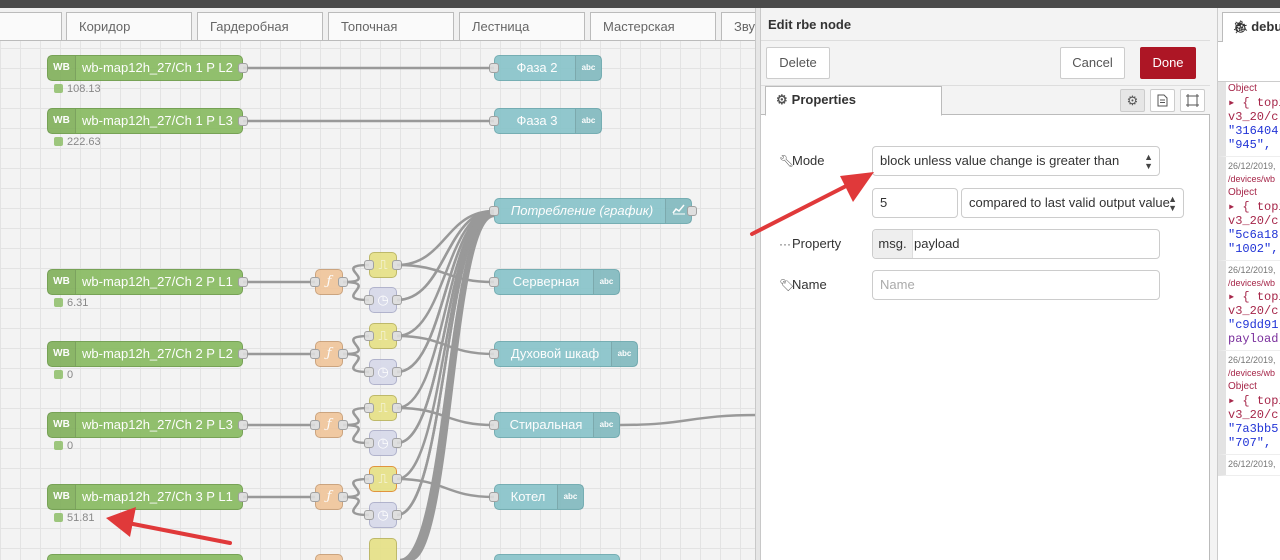 This screenshot has height=560, width=1280. I want to click on workspace-tab-topochnaya: Топочная, so click(391, 26).